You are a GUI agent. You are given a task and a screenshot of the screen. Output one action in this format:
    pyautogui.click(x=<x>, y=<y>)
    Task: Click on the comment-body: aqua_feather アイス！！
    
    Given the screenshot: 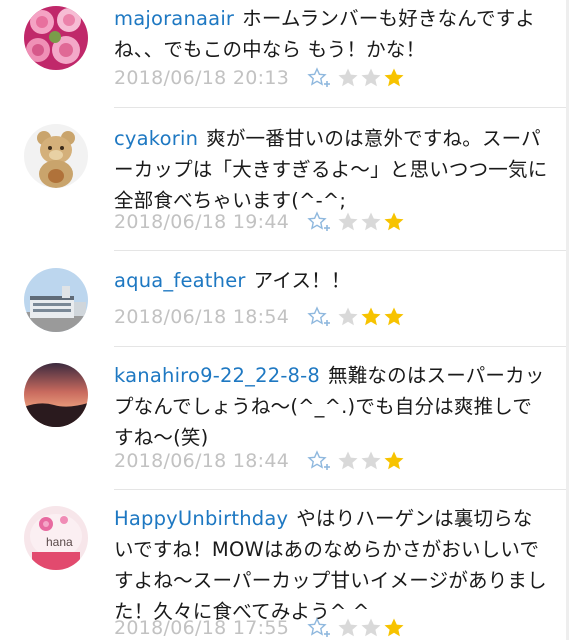 What is the action you would take?
    pyautogui.click(x=331, y=280)
    